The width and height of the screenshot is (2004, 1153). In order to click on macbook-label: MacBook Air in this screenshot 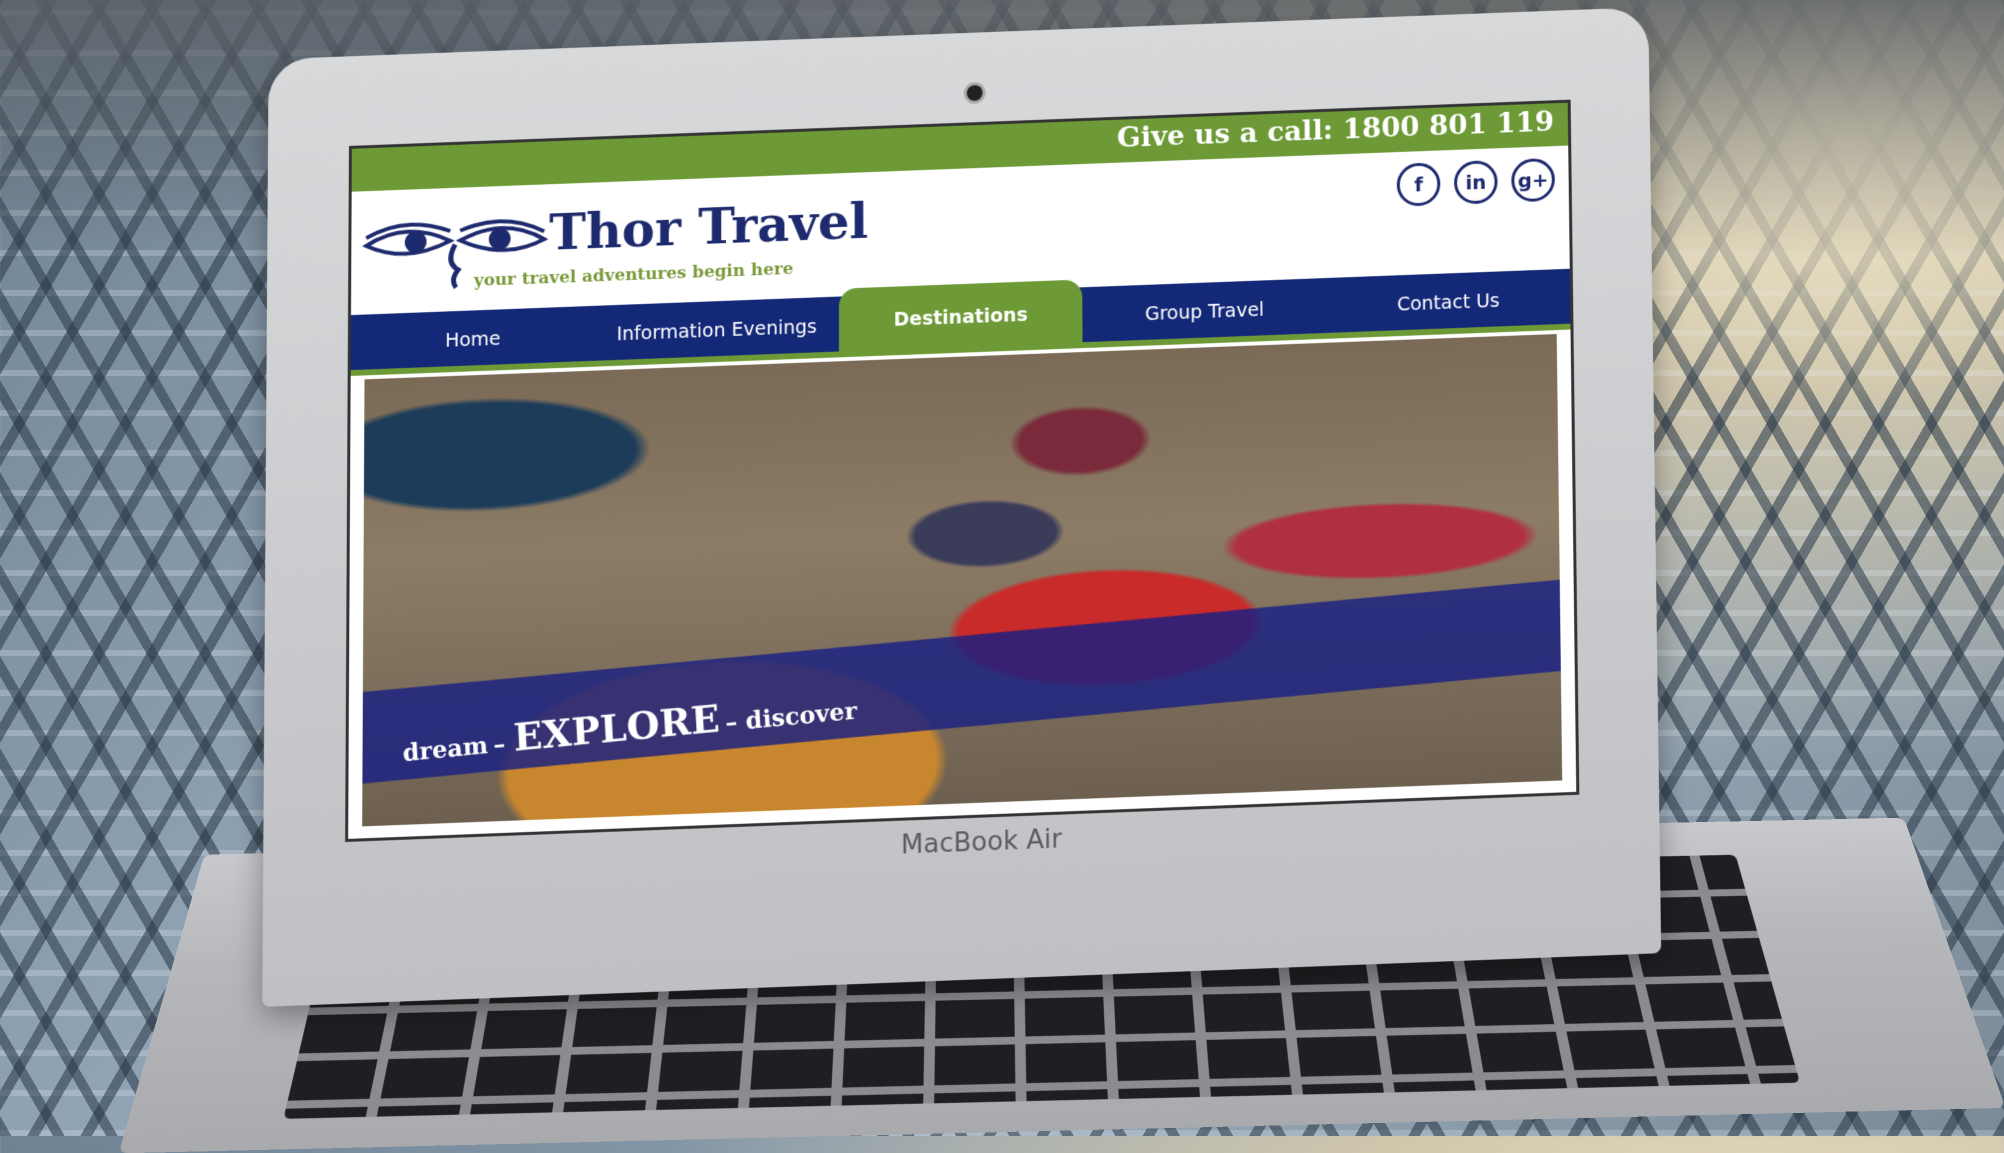, I will do `click(982, 843)`.